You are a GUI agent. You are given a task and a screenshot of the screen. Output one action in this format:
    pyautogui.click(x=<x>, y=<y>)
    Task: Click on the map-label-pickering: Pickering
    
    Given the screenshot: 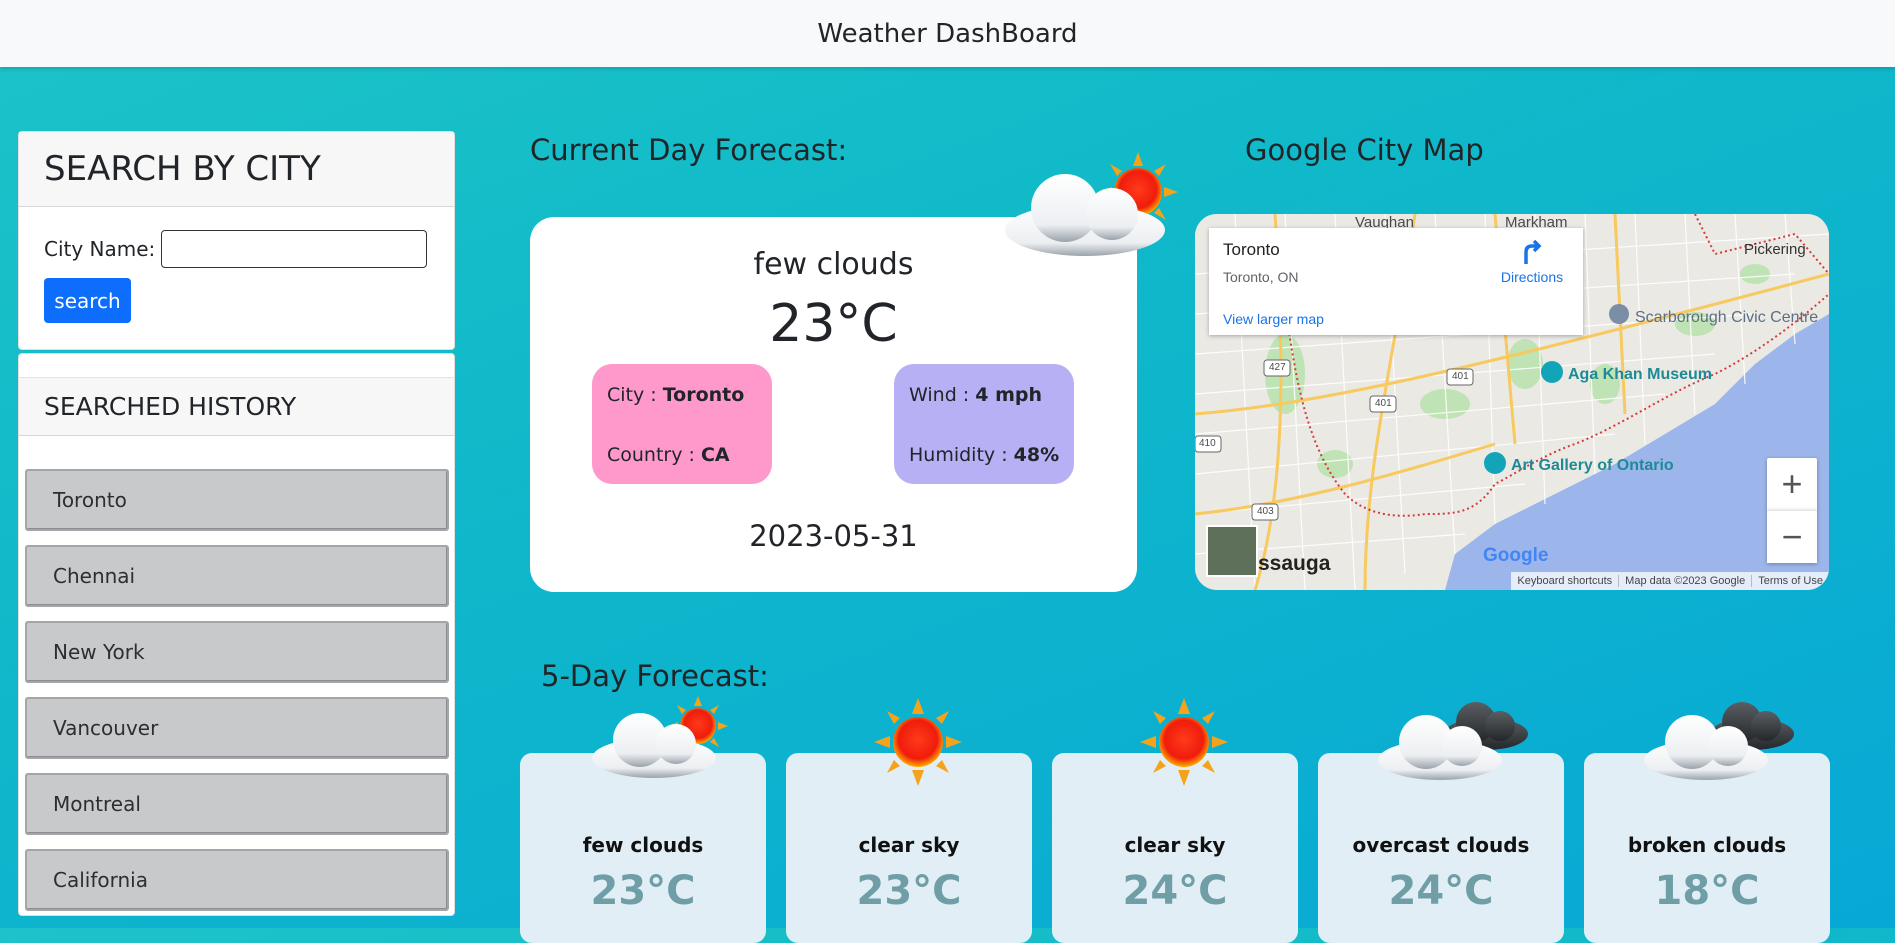 What is the action you would take?
    pyautogui.click(x=1775, y=249)
    